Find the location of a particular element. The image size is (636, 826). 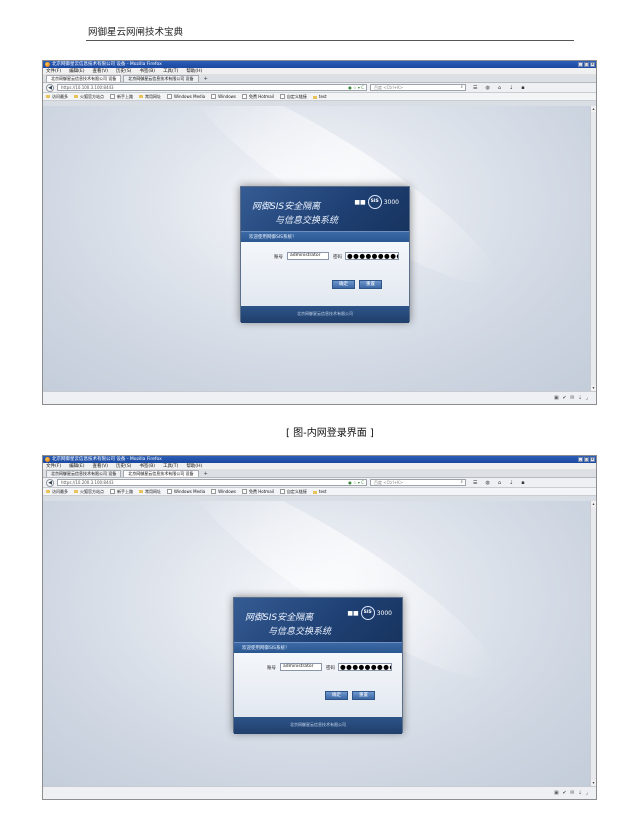

window-title: 北京网御星云信息技术有限公司 设备 - Mozilla Firefox is located at coordinates (107, 459).